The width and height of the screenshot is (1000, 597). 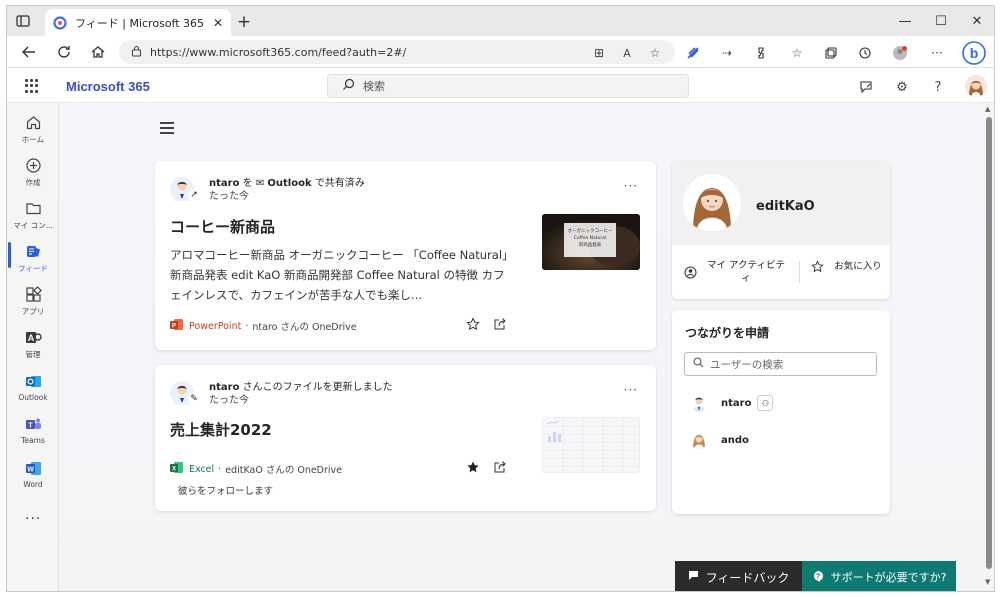 What do you see at coordinates (591, 445) in the screenshot?
I see `spreadsheet-thumbnail` at bounding box center [591, 445].